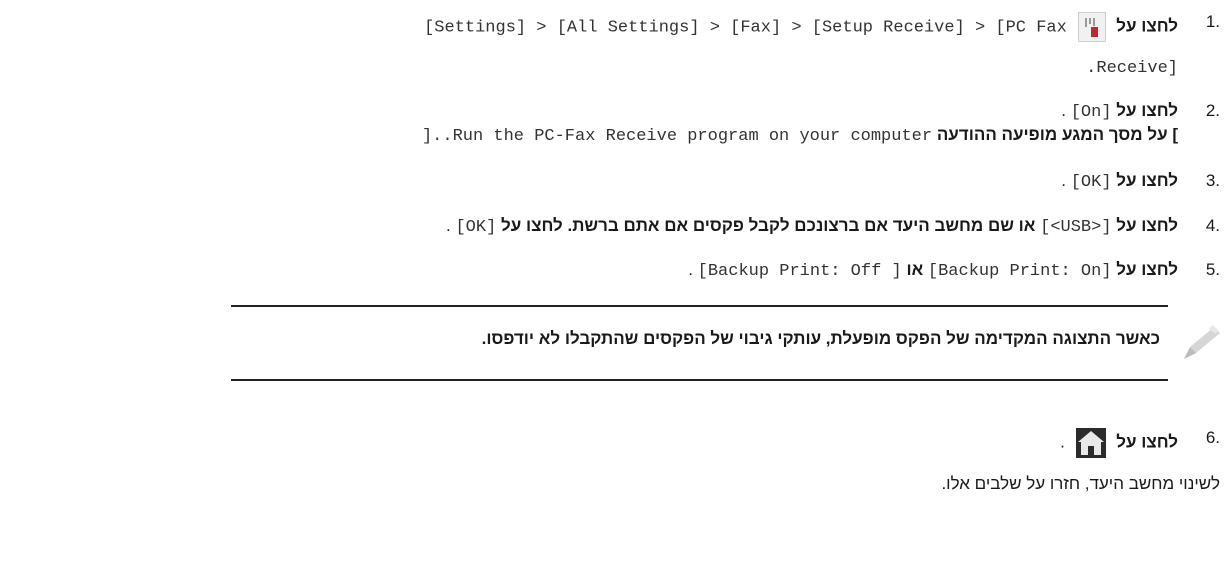 This screenshot has height=561, width=1232. I want to click on step-6: . לחצו על, so click(1119, 443).